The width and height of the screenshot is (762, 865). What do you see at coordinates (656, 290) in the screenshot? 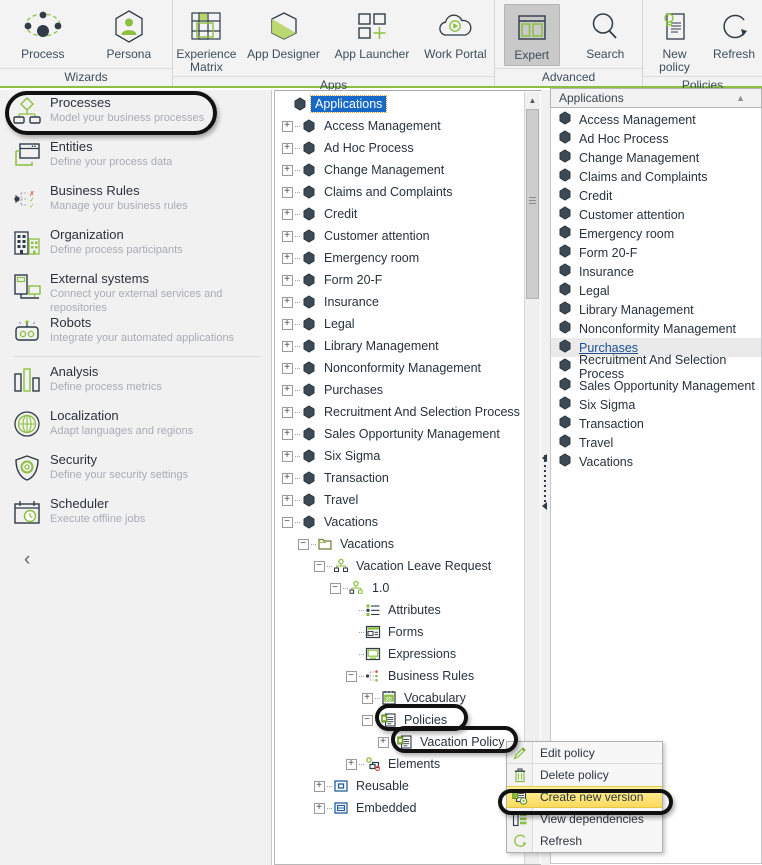
I see `application-list-item: Legal` at bounding box center [656, 290].